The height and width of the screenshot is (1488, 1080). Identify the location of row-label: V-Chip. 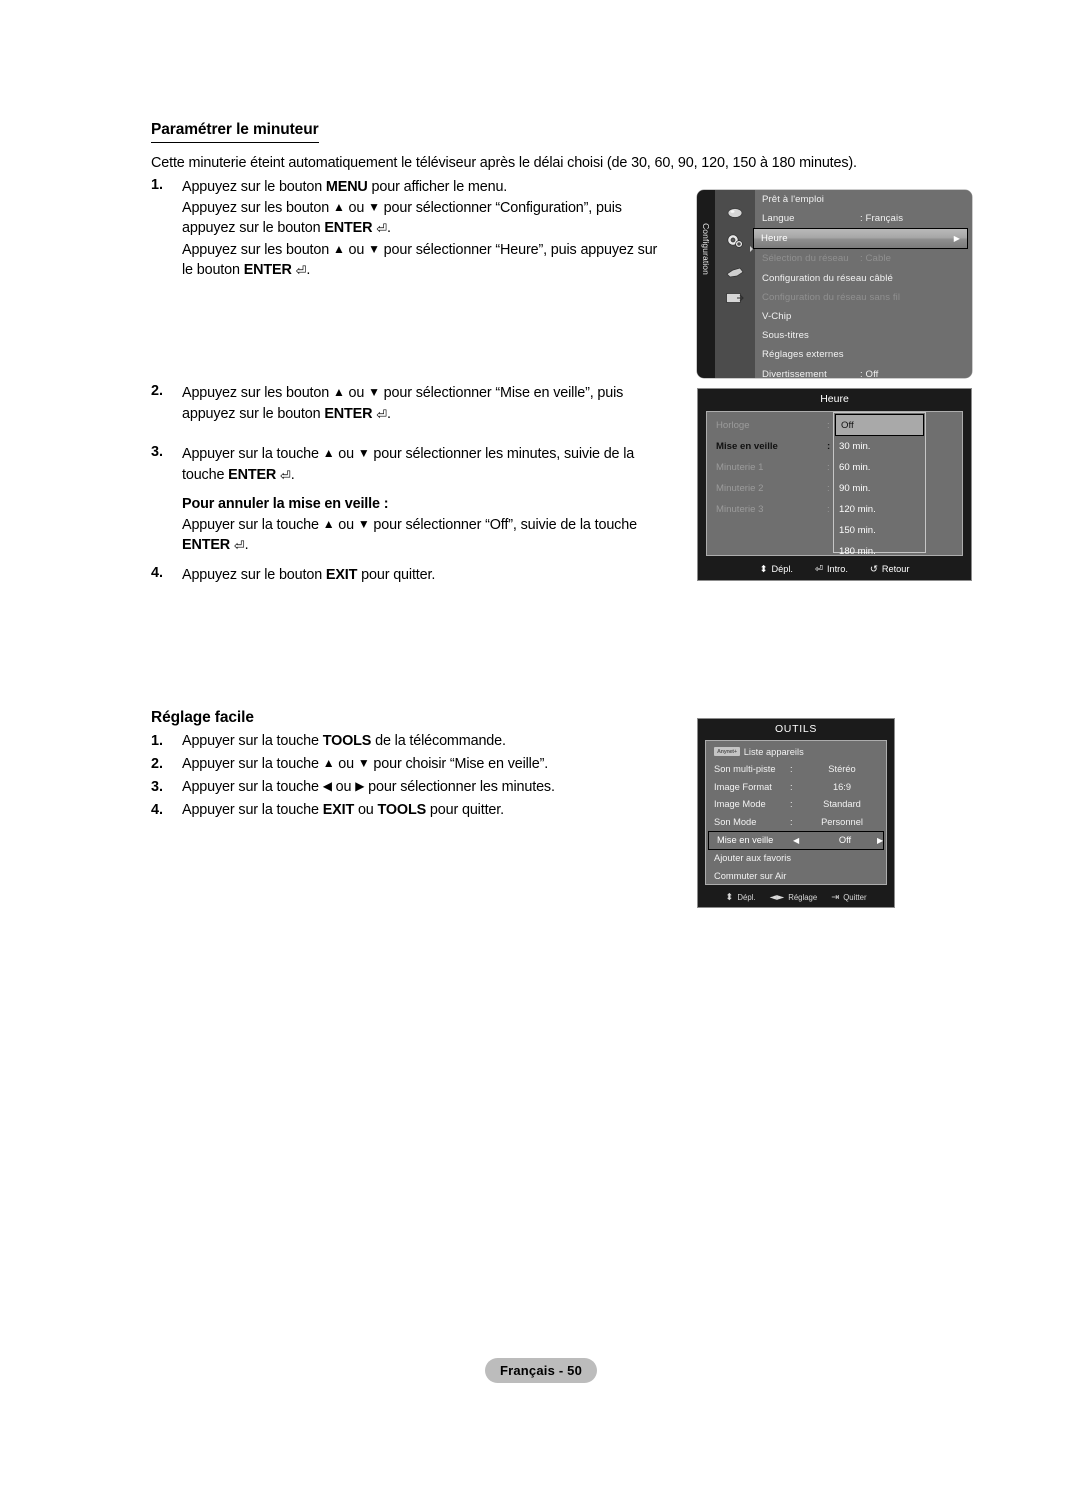
(777, 317).